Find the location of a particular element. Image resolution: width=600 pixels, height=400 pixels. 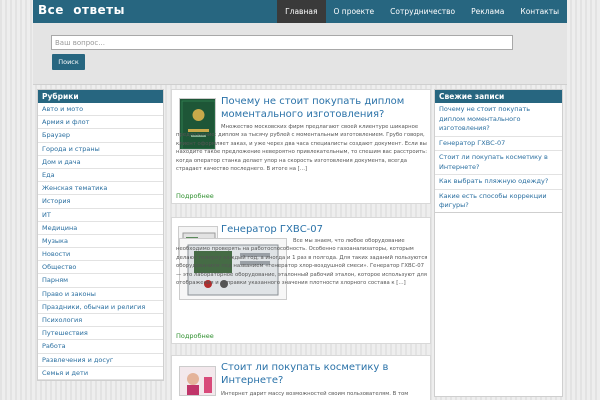

categories-title: Рубрики is located at coordinates (100, 96).